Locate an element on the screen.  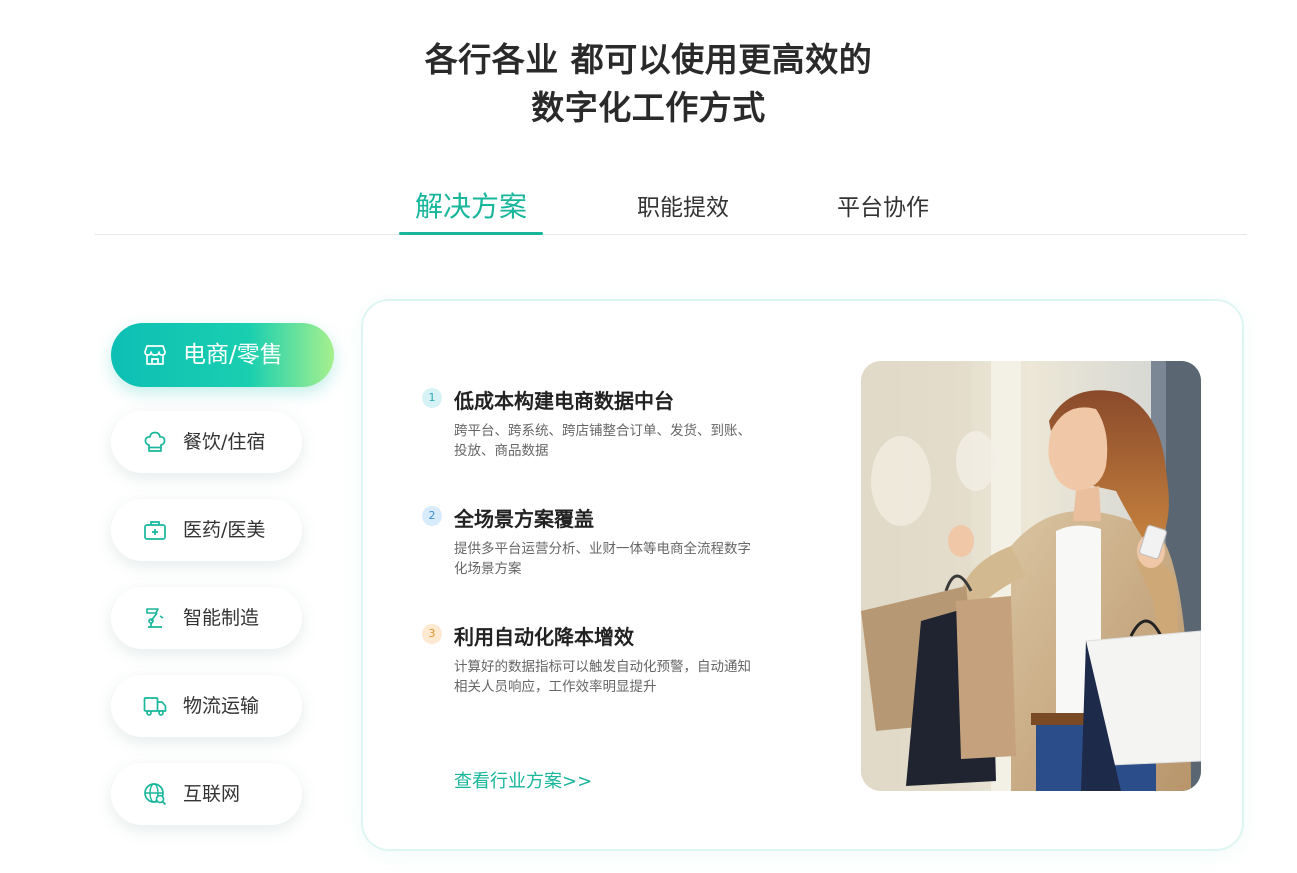
sidebar-item-label: 餐饮/住宿 is located at coordinates (224, 442).